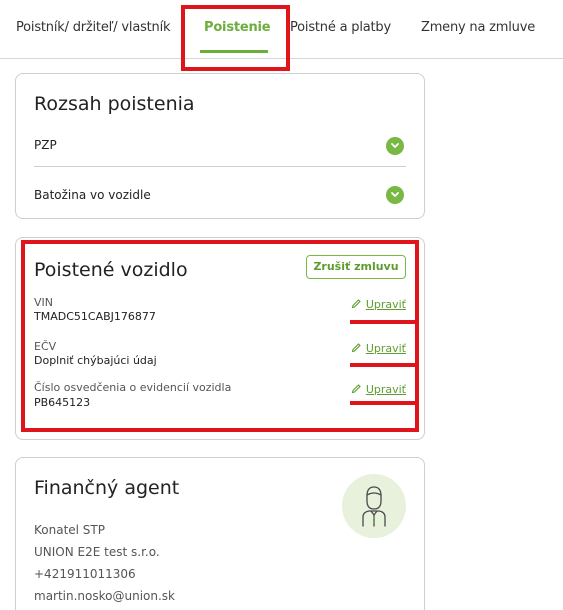 The image size is (563, 610). Describe the element at coordinates (69, 530) in the screenshot. I see `agent-role: Konatel STP` at that location.